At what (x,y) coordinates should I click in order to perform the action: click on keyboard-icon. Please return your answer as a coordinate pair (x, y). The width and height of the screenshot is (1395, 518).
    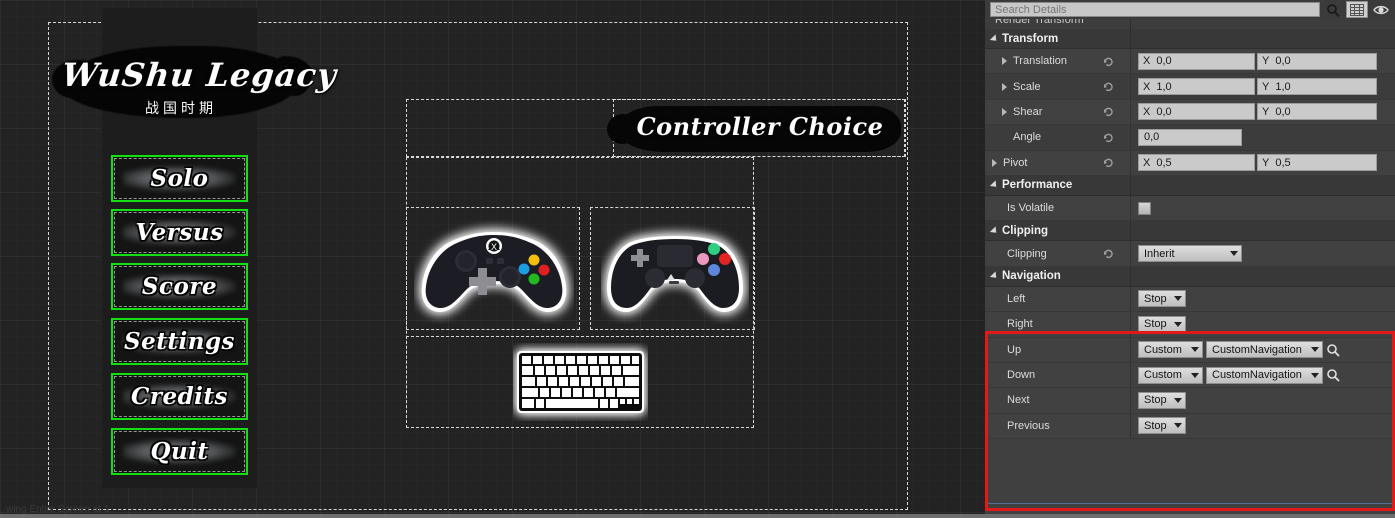
    Looking at the image, I should click on (580, 382).